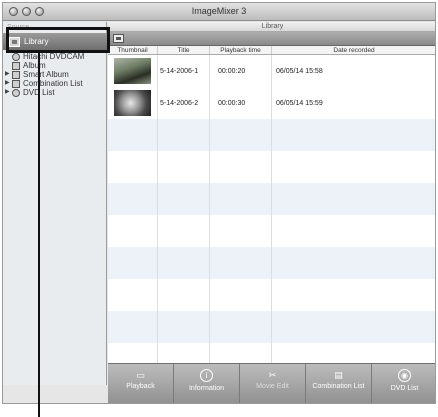 Image resolution: width=438 pixels, height=417 pixels. I want to click on toolbar-label: Combination List, so click(338, 386).